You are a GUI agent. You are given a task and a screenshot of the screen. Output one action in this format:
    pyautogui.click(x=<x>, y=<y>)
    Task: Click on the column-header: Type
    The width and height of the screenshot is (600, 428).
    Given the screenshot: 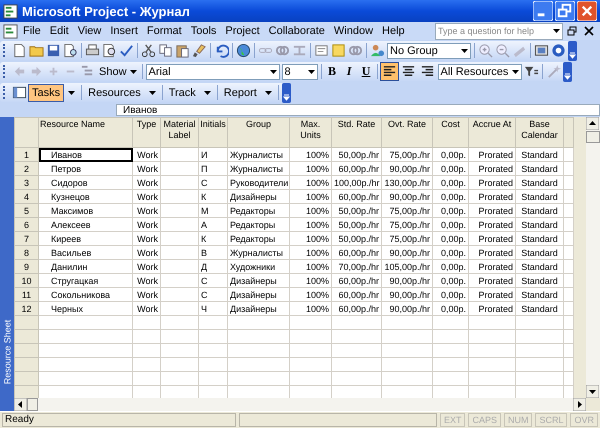 What is the action you would take?
    pyautogui.click(x=146, y=133)
    